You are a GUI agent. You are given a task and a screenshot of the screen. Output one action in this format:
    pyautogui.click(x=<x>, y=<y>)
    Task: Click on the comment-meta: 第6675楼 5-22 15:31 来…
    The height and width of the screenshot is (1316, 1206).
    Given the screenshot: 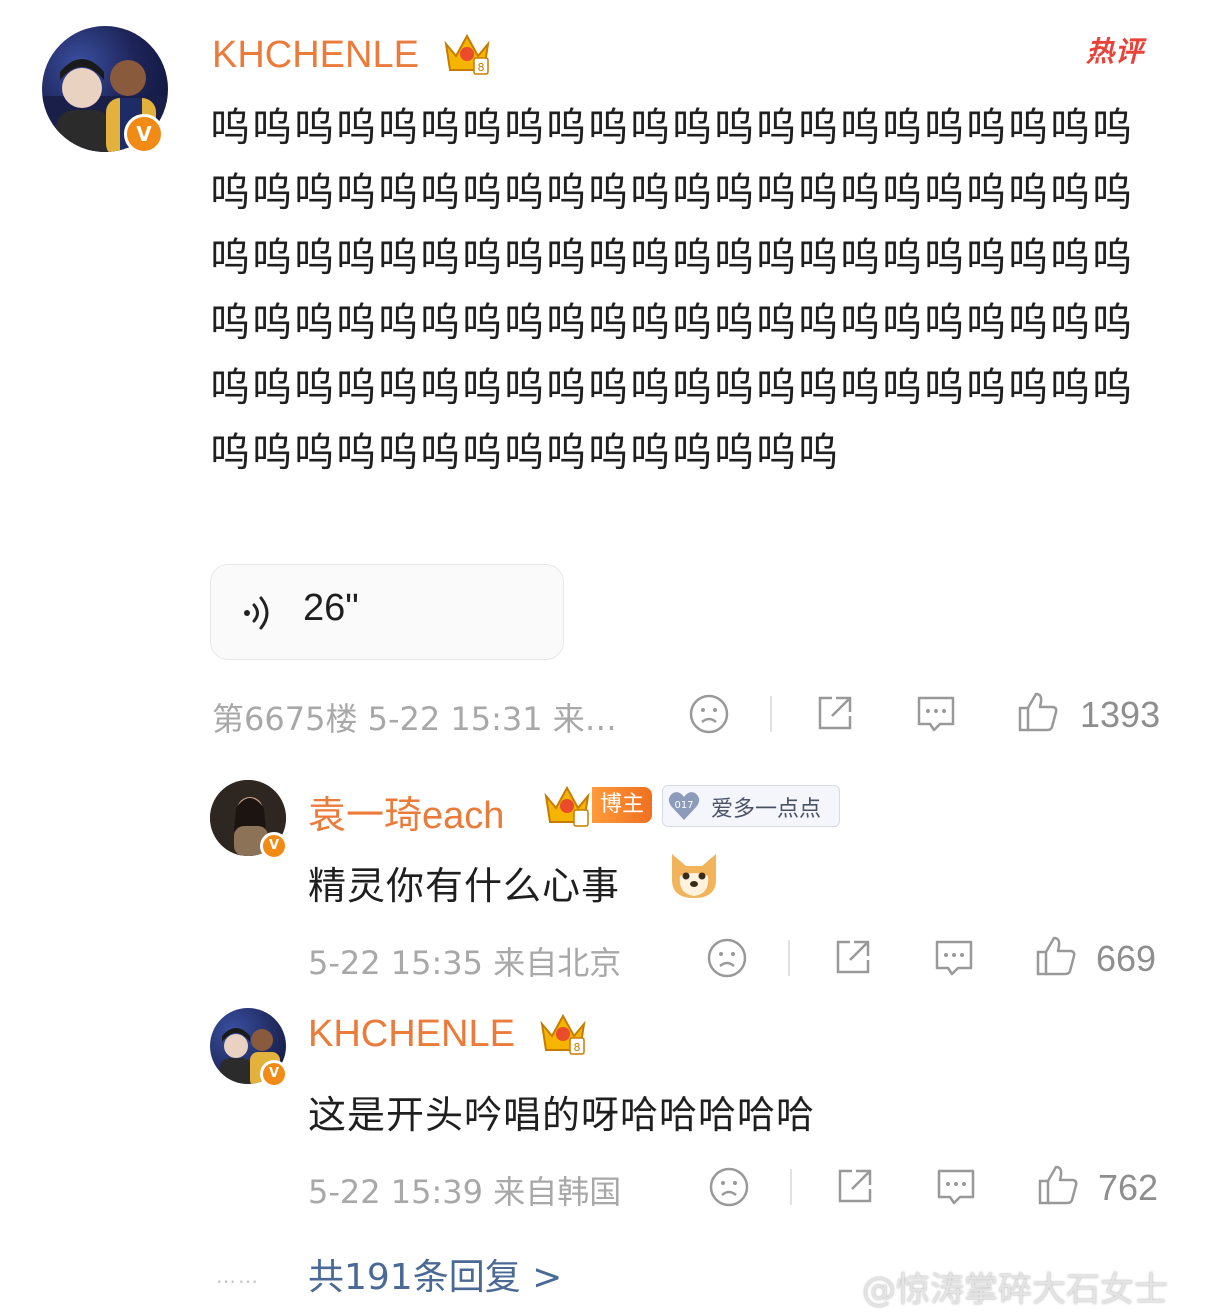 What is the action you would take?
    pyautogui.click(x=414, y=719)
    